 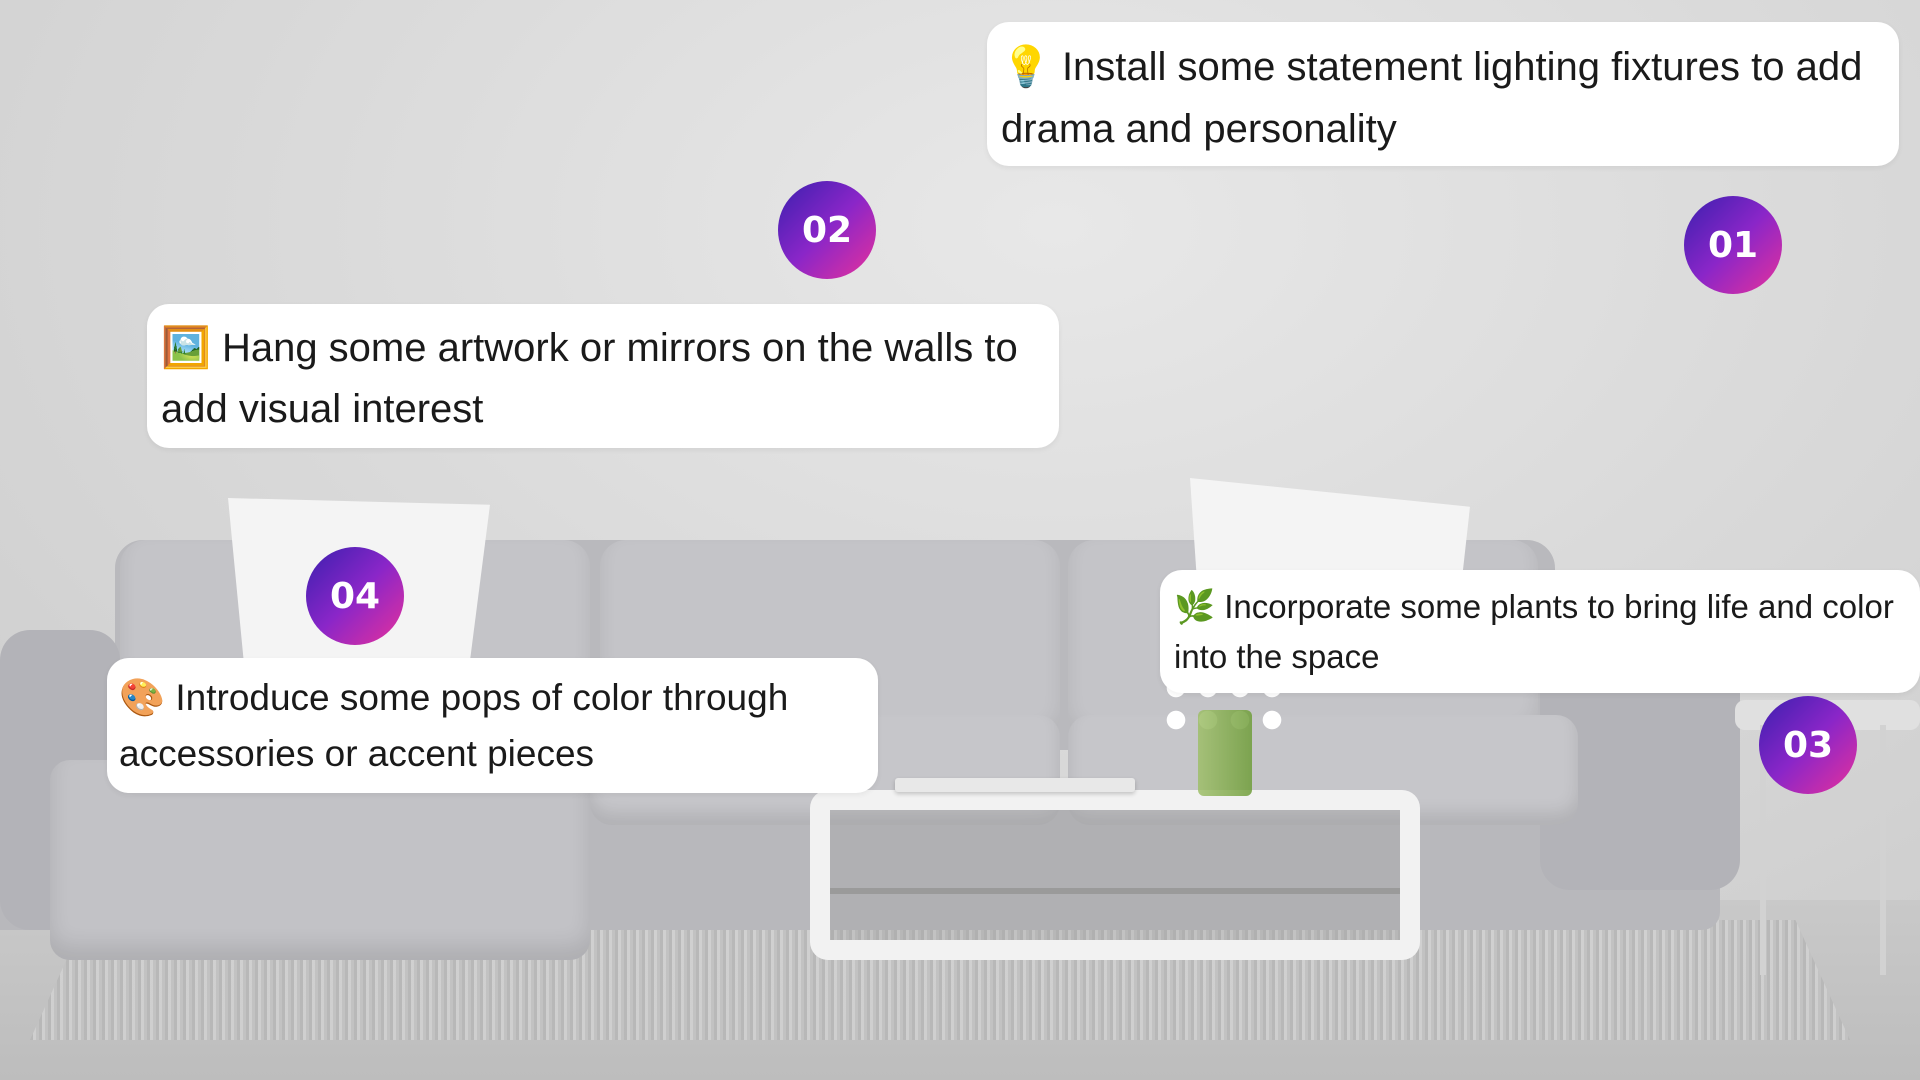 What do you see at coordinates (1115, 875) in the screenshot?
I see `coffee-table` at bounding box center [1115, 875].